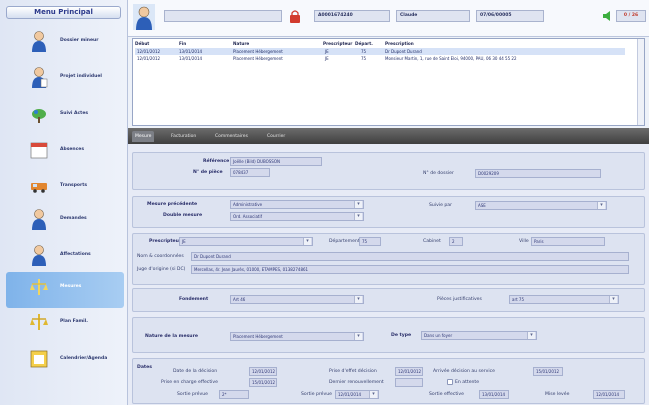 The image size is (649, 405). What do you see at coordinates (65, 121) in the screenshot?
I see `nav-item-suivi-actes: Suivi Actes` at bounding box center [65, 121].